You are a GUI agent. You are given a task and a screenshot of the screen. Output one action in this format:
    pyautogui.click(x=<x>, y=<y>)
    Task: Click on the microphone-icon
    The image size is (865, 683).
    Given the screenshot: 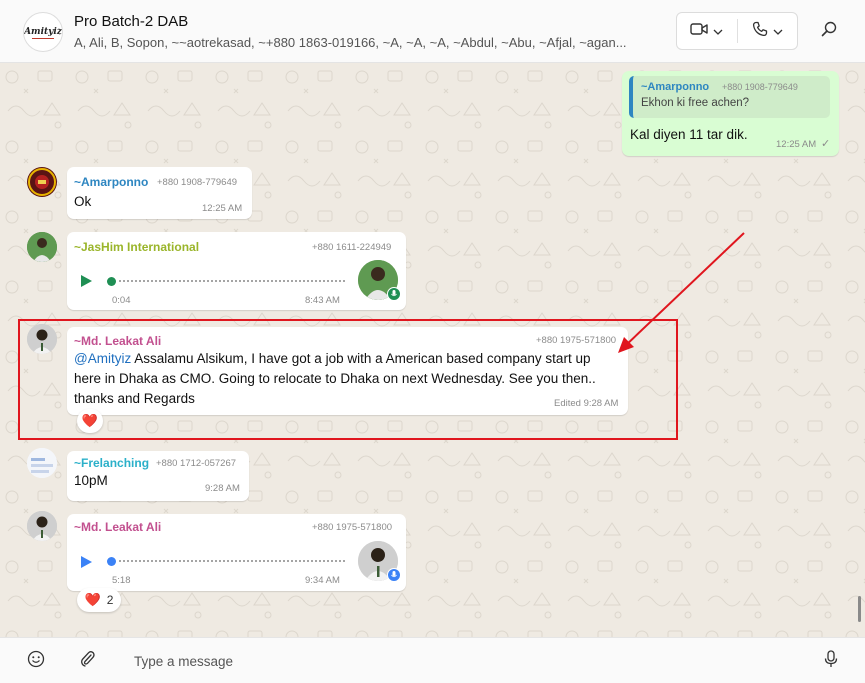 What is the action you would take?
    pyautogui.click(x=831, y=661)
    